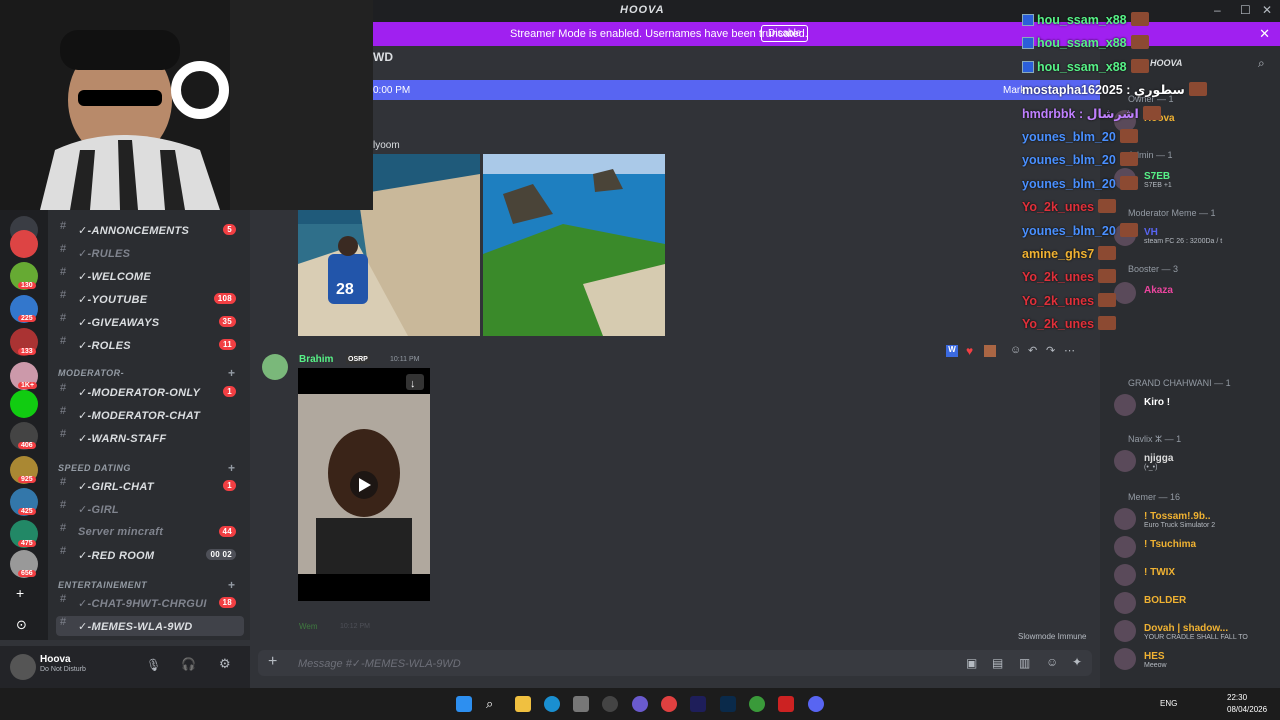 The height and width of the screenshot is (720, 1280). What do you see at coordinates (150, 532) in the screenshot?
I see `channel-item: # Server mincraft 44` at bounding box center [150, 532].